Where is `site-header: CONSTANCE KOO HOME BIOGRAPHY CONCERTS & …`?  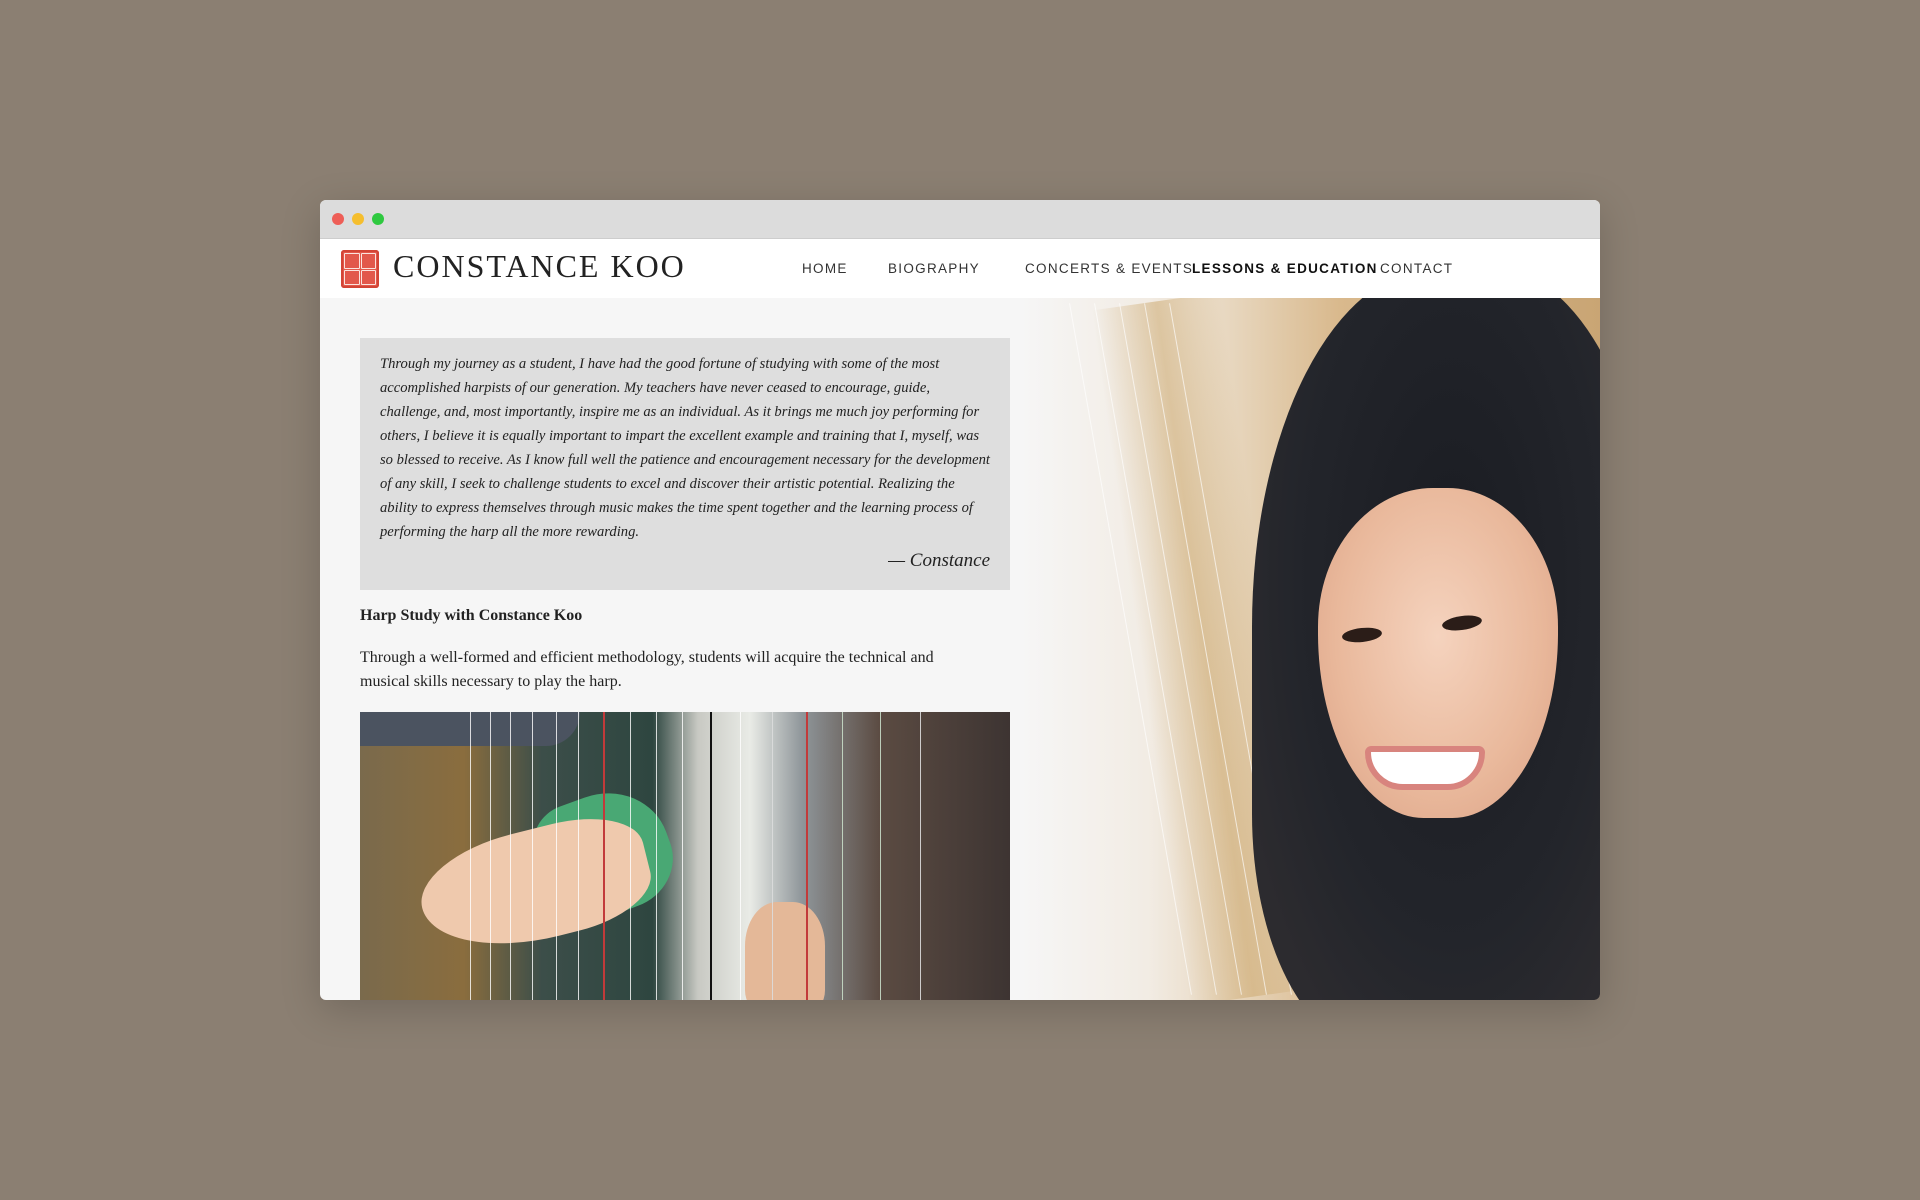 site-header: CONSTANCE KOO HOME BIOGRAPHY CONCERTS & … is located at coordinates (960, 268).